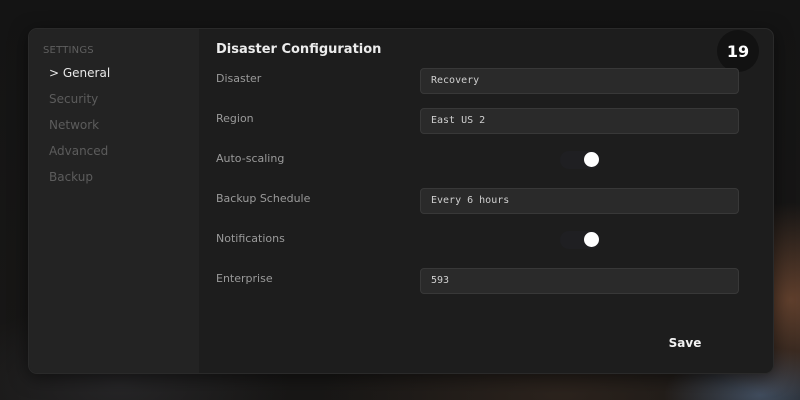  I want to click on disaster-label: Disaster, so click(239, 78).